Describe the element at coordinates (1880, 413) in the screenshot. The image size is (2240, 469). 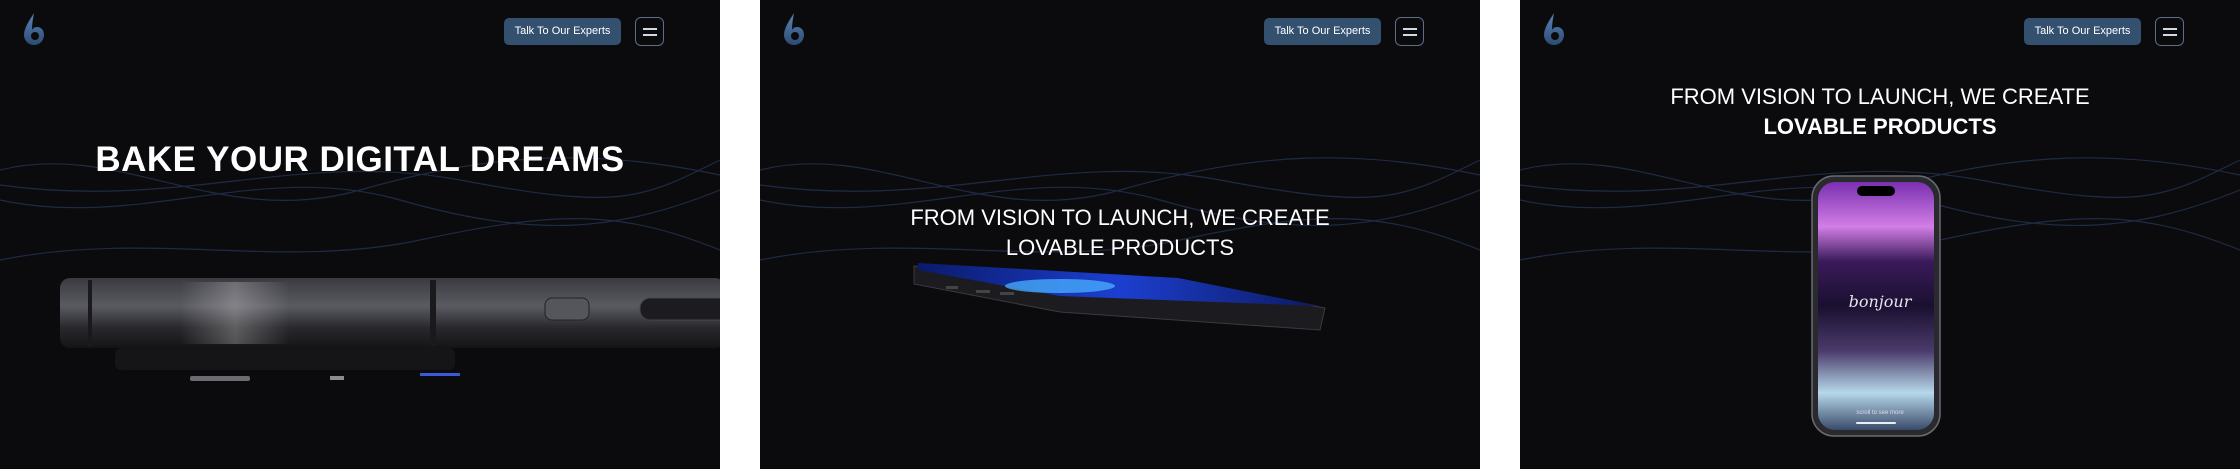
I see `phone-hint-text: scroll to see more` at that location.